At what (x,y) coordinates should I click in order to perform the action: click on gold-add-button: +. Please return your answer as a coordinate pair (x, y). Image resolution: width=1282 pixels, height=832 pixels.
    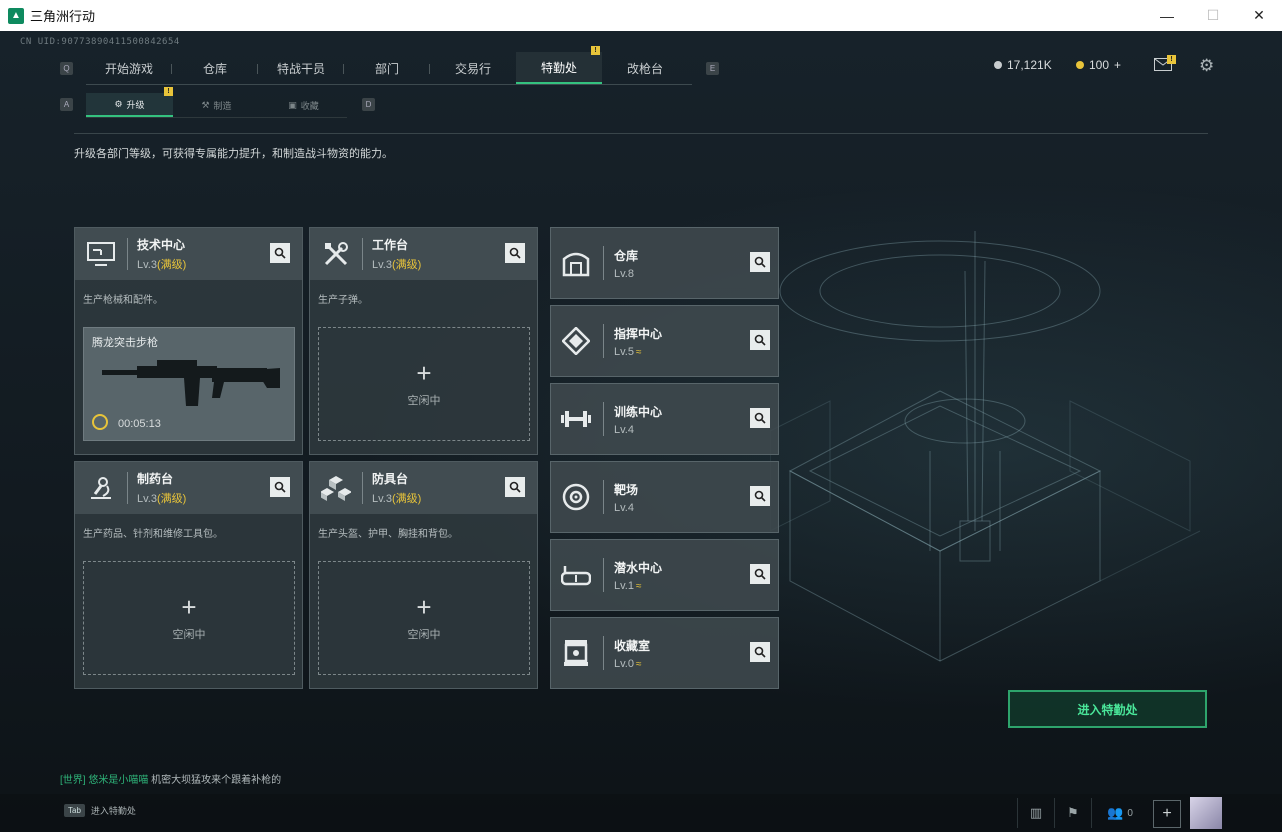
    Looking at the image, I should click on (1117, 65).